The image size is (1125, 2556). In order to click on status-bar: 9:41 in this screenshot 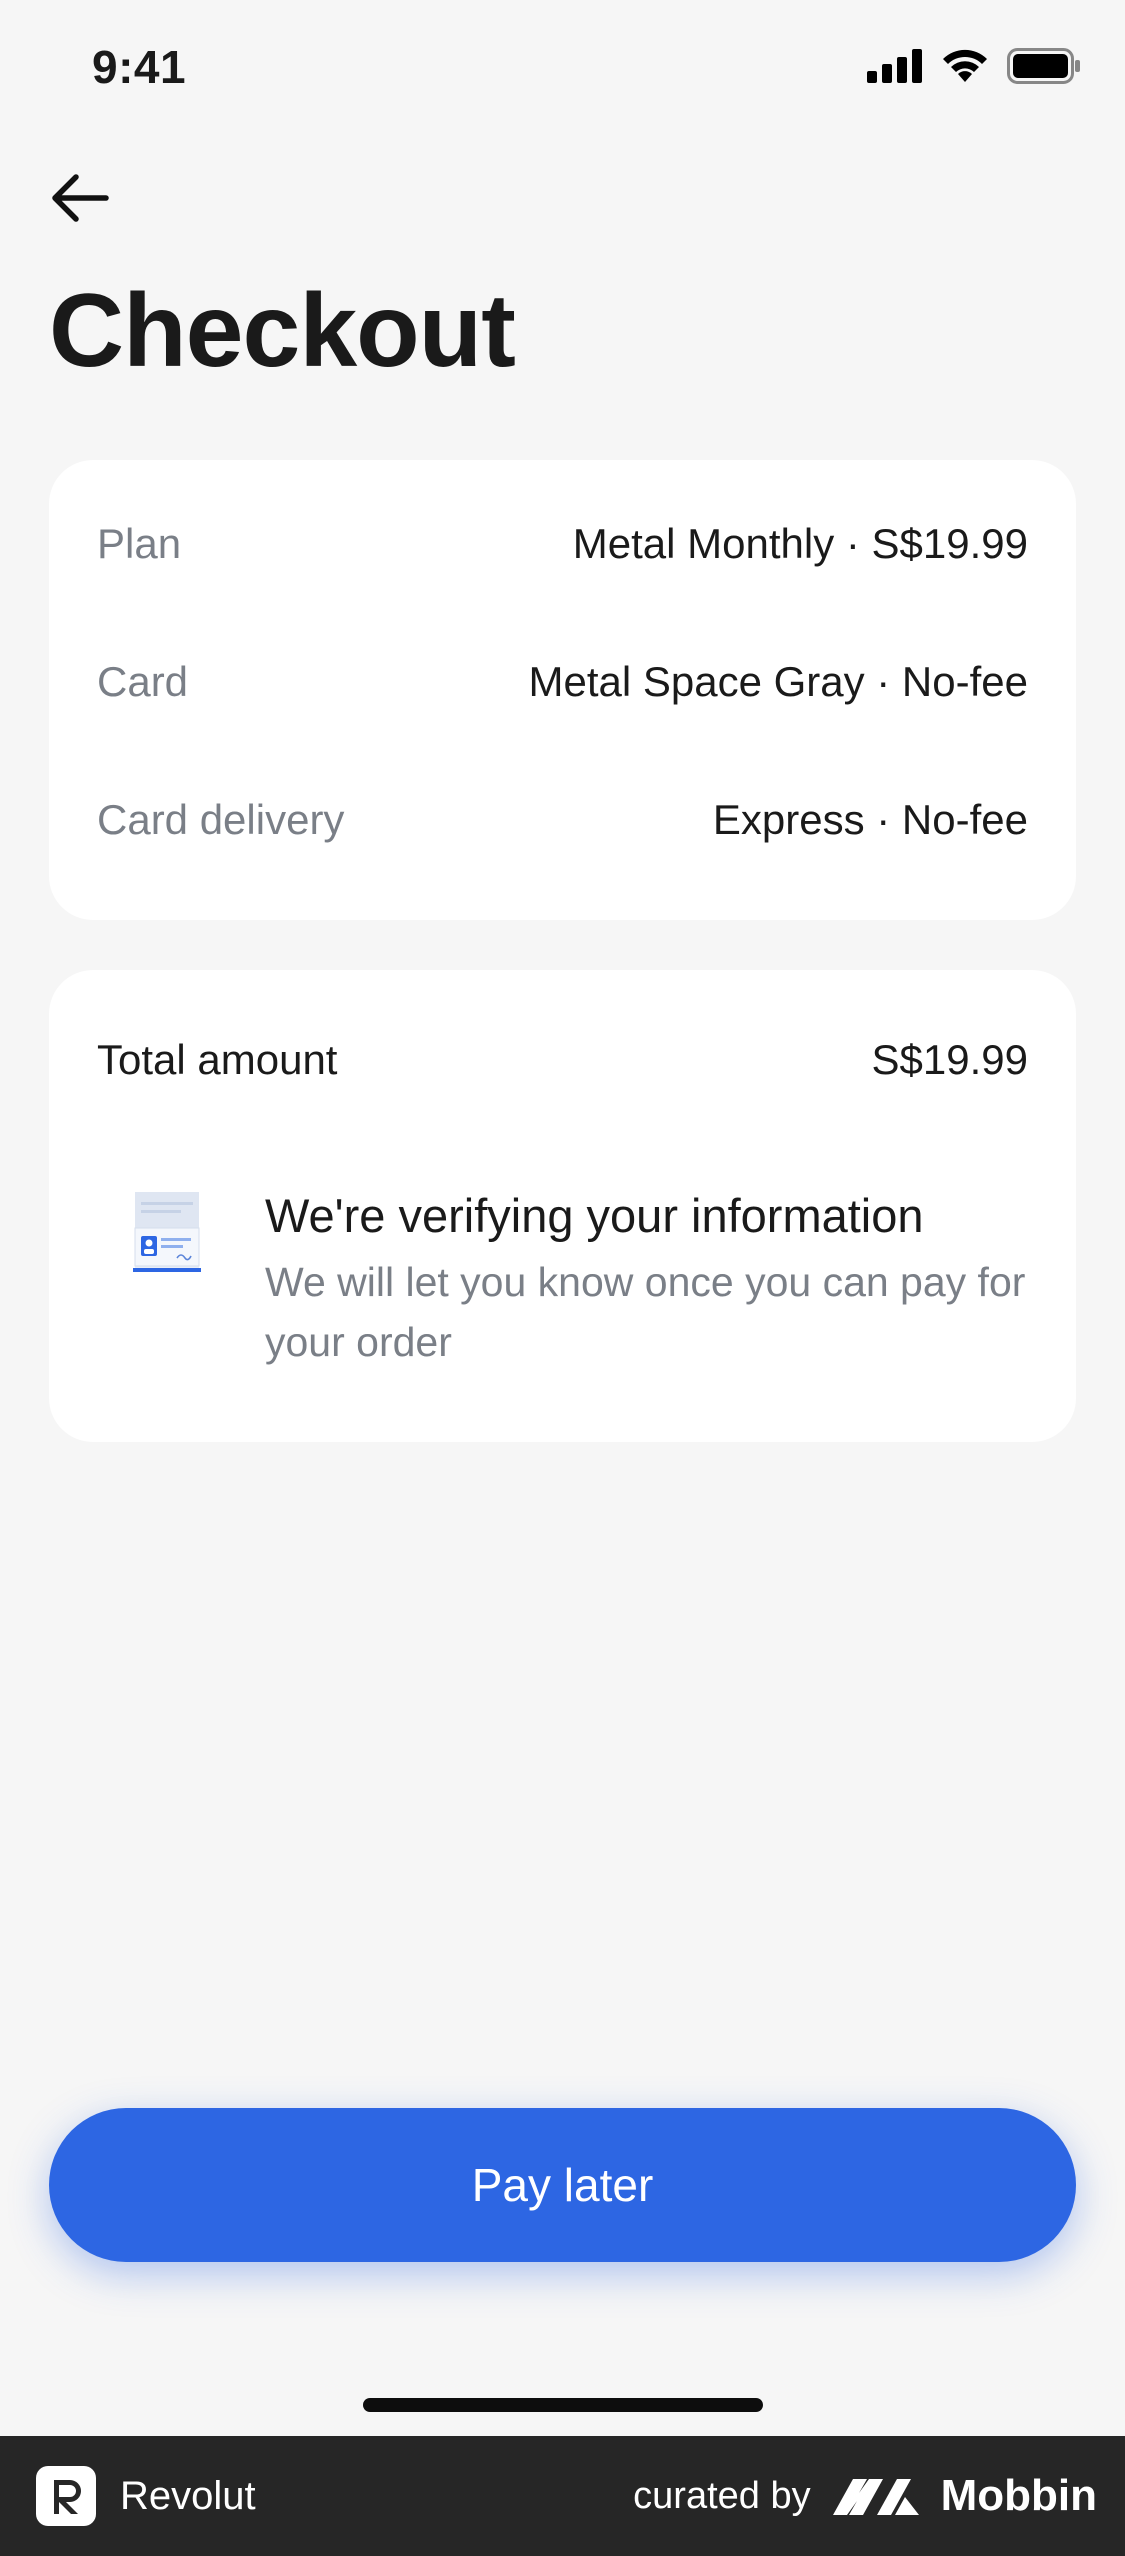, I will do `click(562, 70)`.